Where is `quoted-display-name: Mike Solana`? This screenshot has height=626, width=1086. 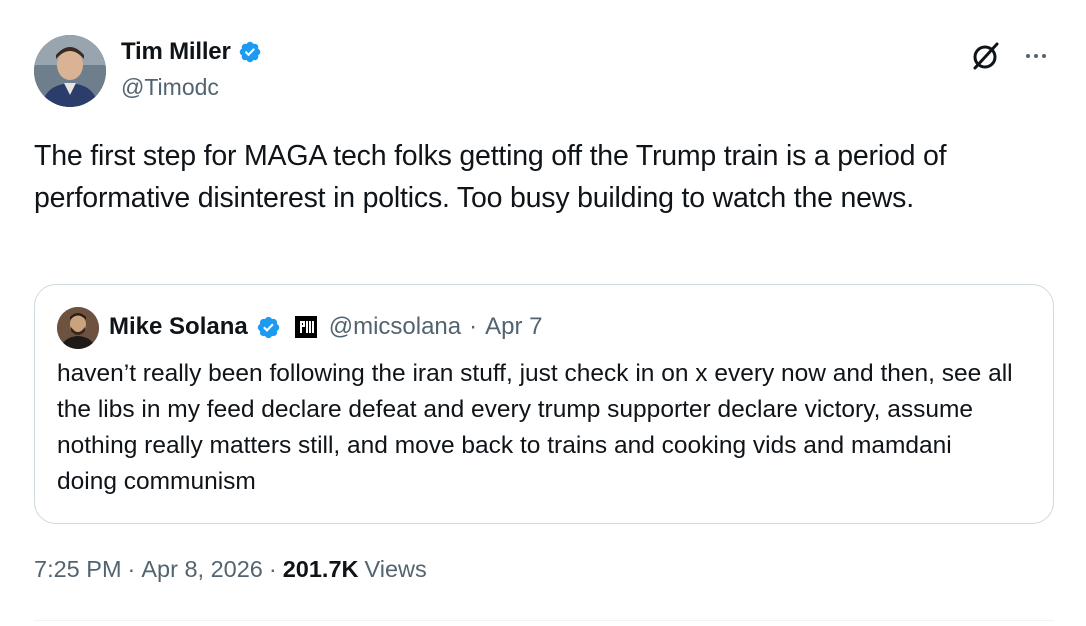 quoted-display-name: Mike Solana is located at coordinates (178, 327).